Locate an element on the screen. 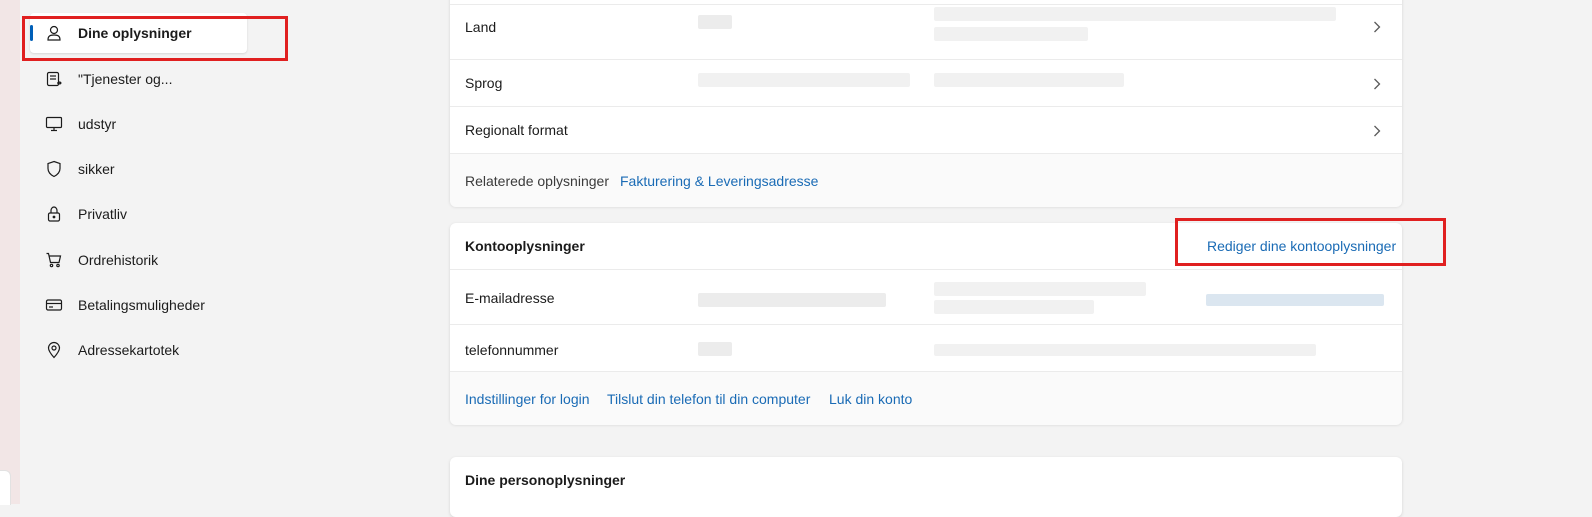  personal-info-card: Dine personoplysninger is located at coordinates (926, 487).